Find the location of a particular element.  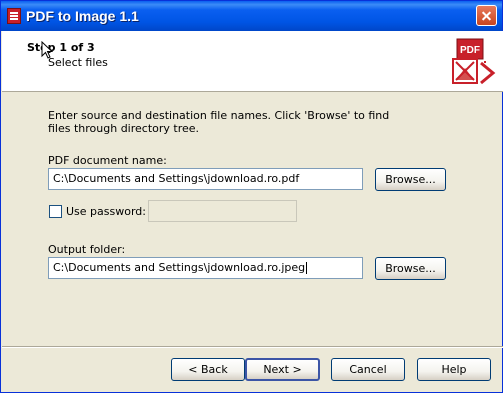

svg-text: PDF is located at coordinates (470, 50).